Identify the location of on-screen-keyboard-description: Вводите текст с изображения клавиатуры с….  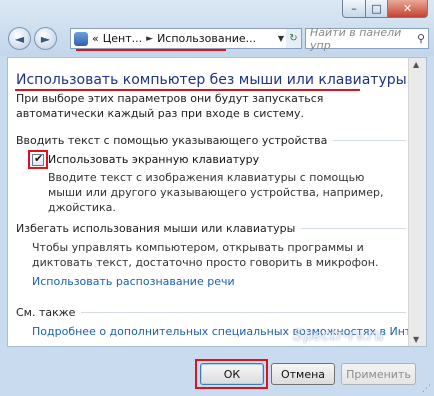
(216, 192).